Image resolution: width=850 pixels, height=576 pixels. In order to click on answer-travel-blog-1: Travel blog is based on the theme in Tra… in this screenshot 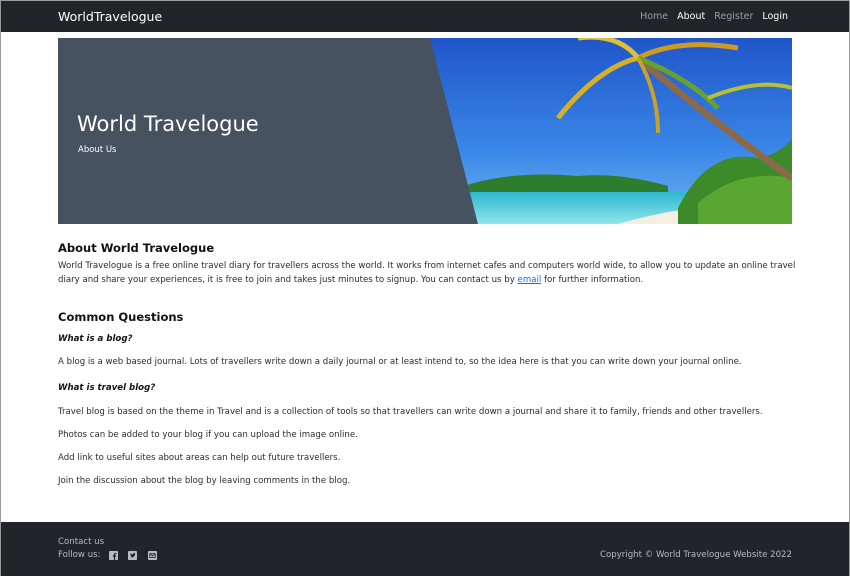, I will do `click(410, 412)`.